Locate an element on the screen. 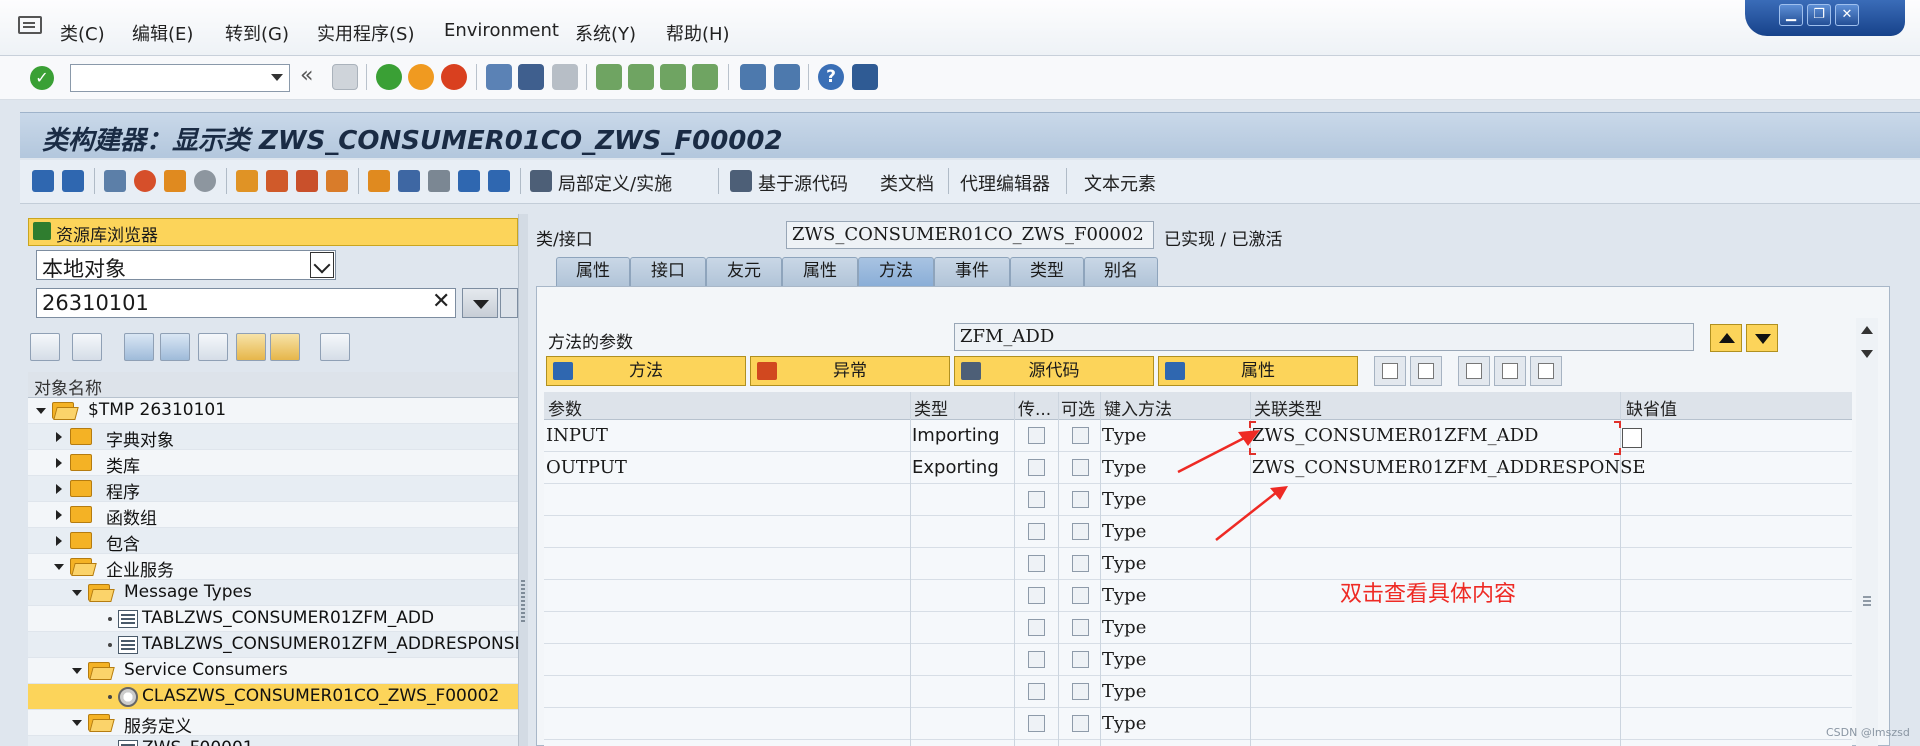 The image size is (1920, 746). next-page-icon is located at coordinates (673, 77).